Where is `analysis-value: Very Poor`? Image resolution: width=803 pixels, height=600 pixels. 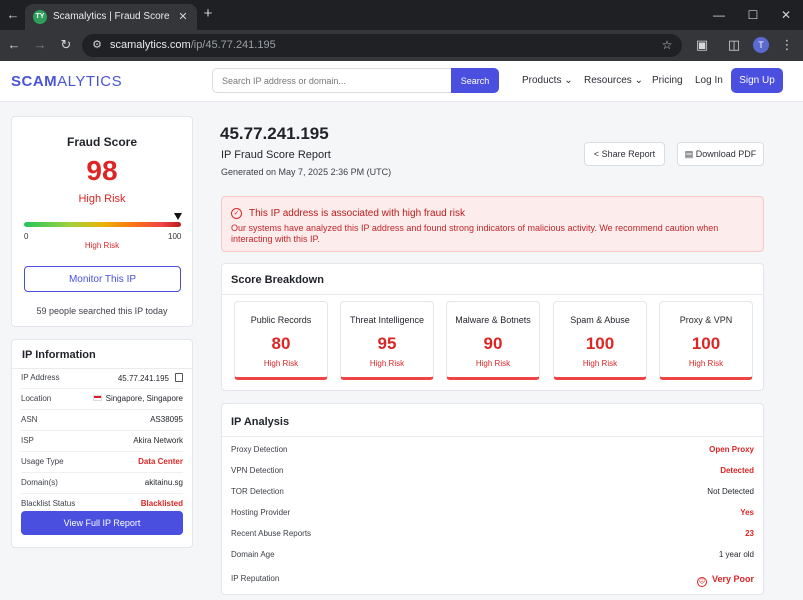 analysis-value: Very Poor is located at coordinates (732, 579).